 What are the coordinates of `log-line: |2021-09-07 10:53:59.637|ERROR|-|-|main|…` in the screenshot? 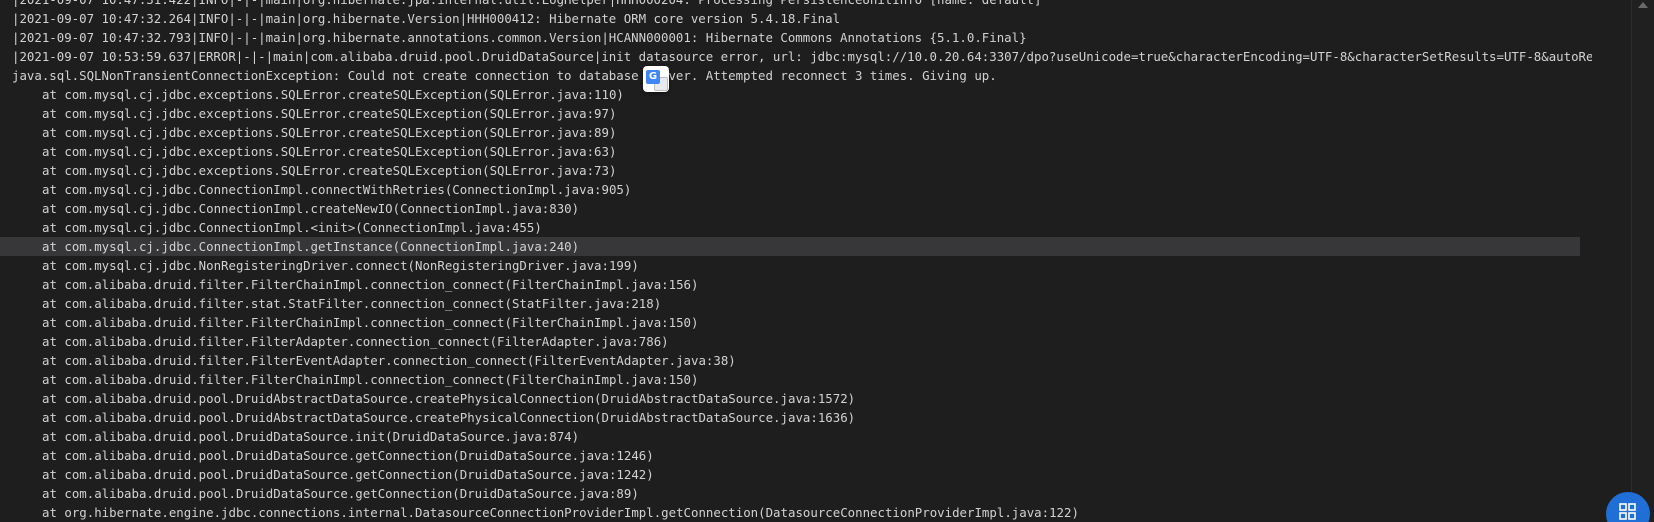 It's located at (802, 56).